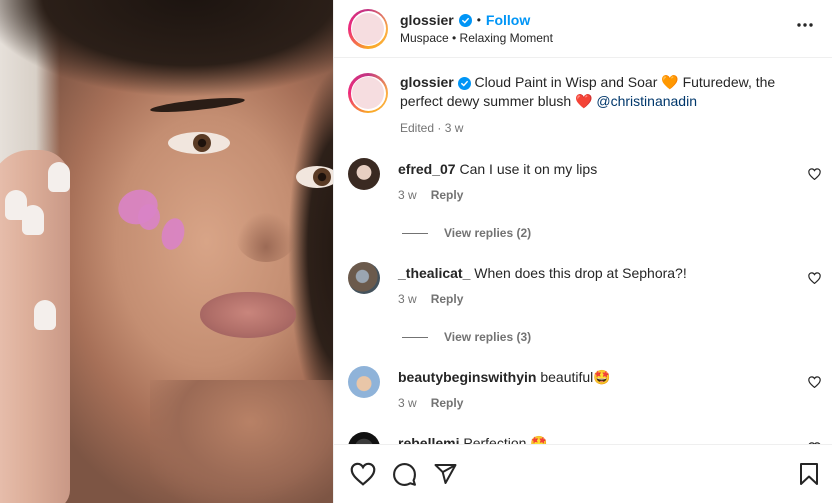 This screenshot has height=503, width=832. I want to click on comment-text: Can I use it on my lips, so click(528, 169).